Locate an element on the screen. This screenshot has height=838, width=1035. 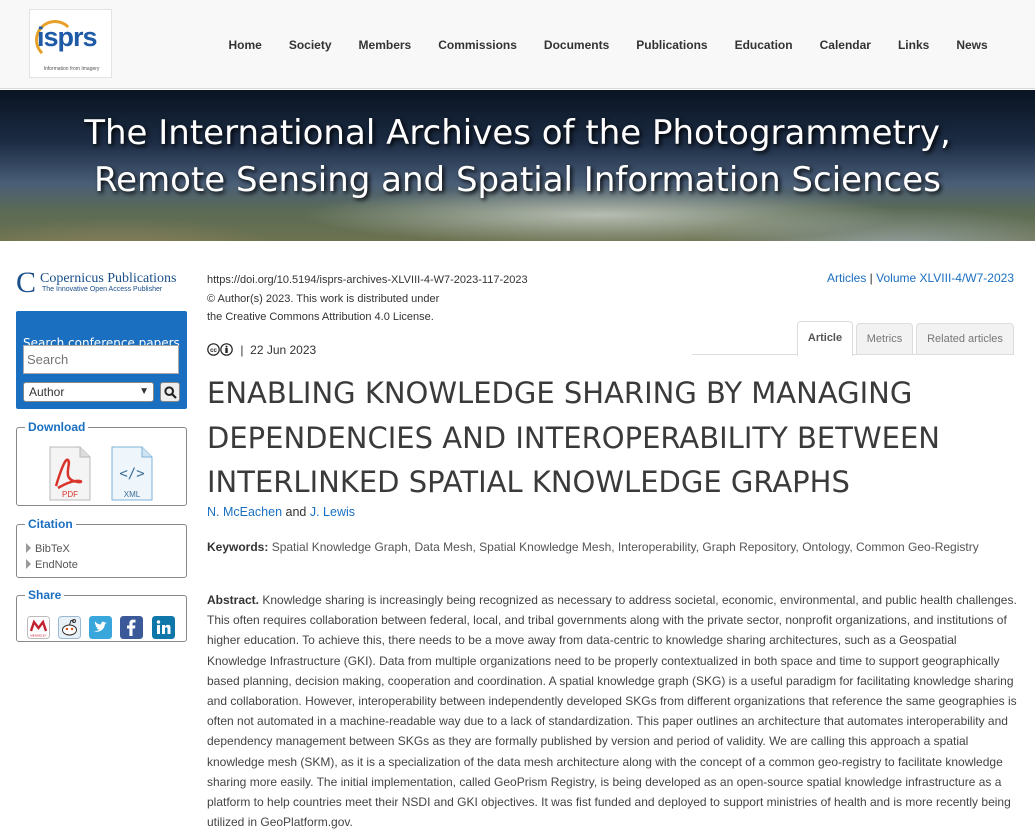
mendeley-icon: MENDELEY is located at coordinates (38, 627).